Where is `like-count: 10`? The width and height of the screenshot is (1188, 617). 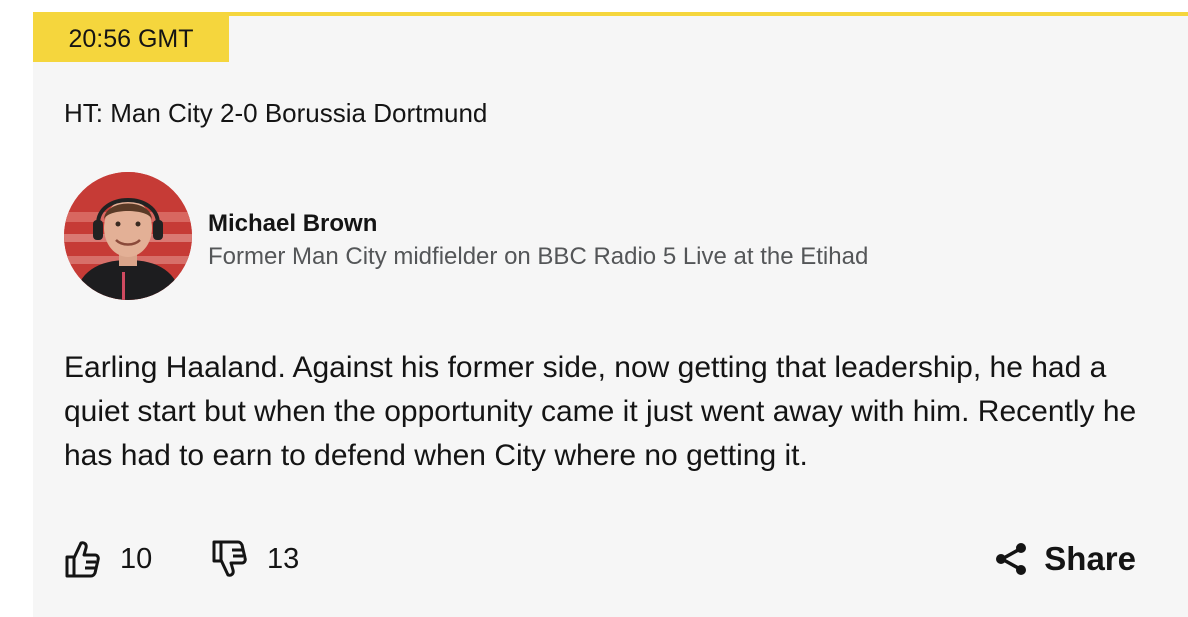
like-count: 10 is located at coordinates (136, 558).